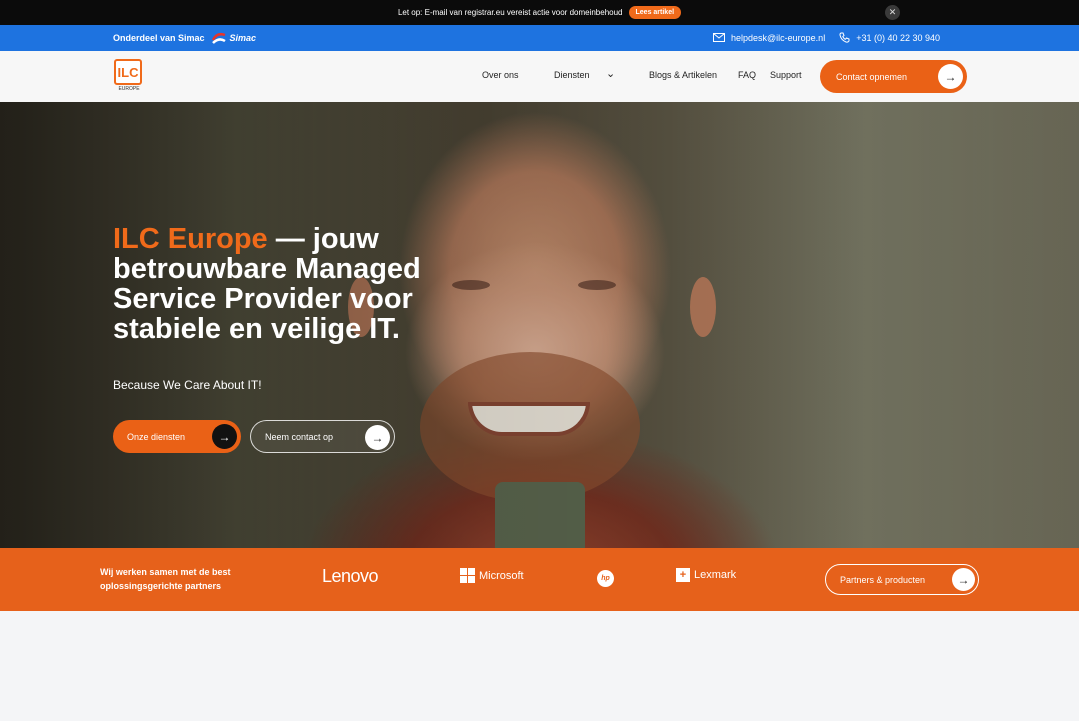 This screenshot has width=1079, height=721. What do you see at coordinates (610, 73) in the screenshot?
I see `chevron-down-icon: ⌄` at bounding box center [610, 73].